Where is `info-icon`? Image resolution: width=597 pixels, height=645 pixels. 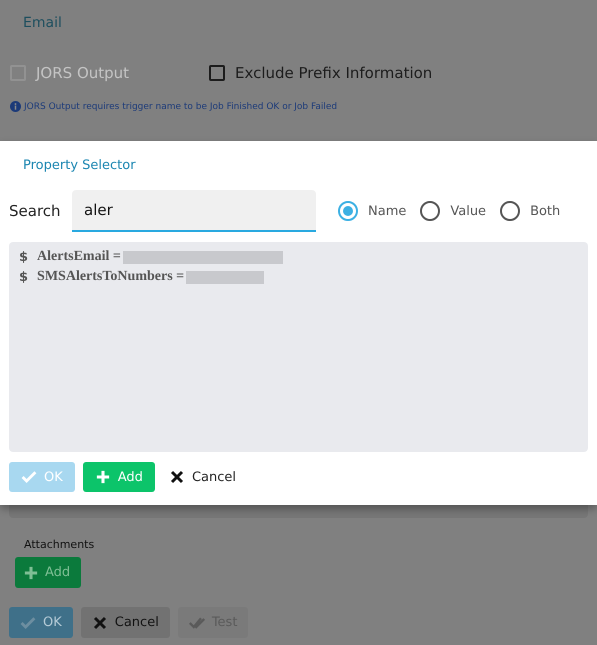 info-icon is located at coordinates (15, 106).